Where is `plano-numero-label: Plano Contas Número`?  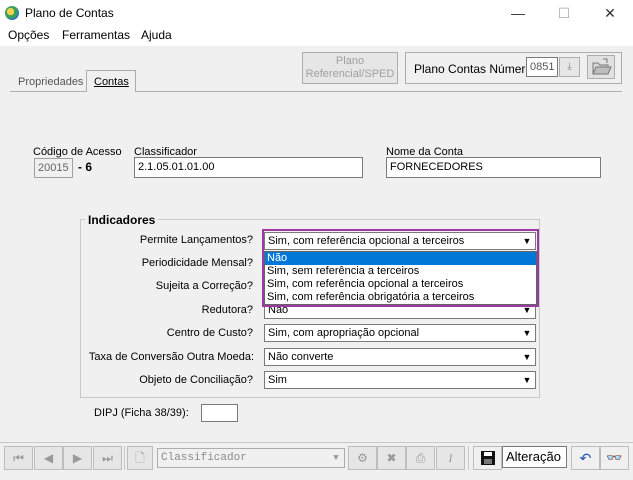
plano-numero-label: Plano Contas Número is located at coordinates (473, 69).